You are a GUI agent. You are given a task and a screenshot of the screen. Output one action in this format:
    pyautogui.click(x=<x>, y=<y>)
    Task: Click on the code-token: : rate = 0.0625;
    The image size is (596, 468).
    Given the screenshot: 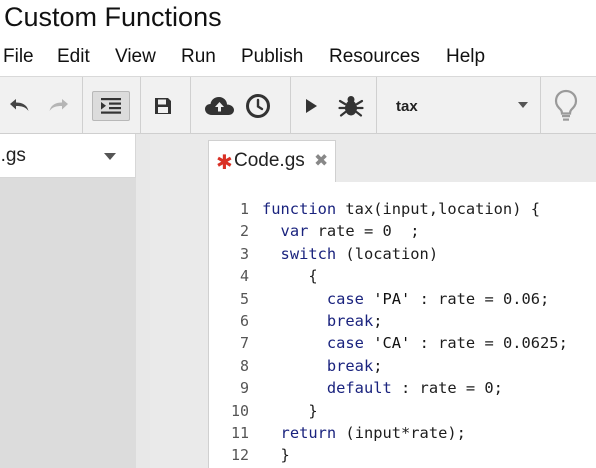 What is the action you would take?
    pyautogui.click(x=489, y=343)
    